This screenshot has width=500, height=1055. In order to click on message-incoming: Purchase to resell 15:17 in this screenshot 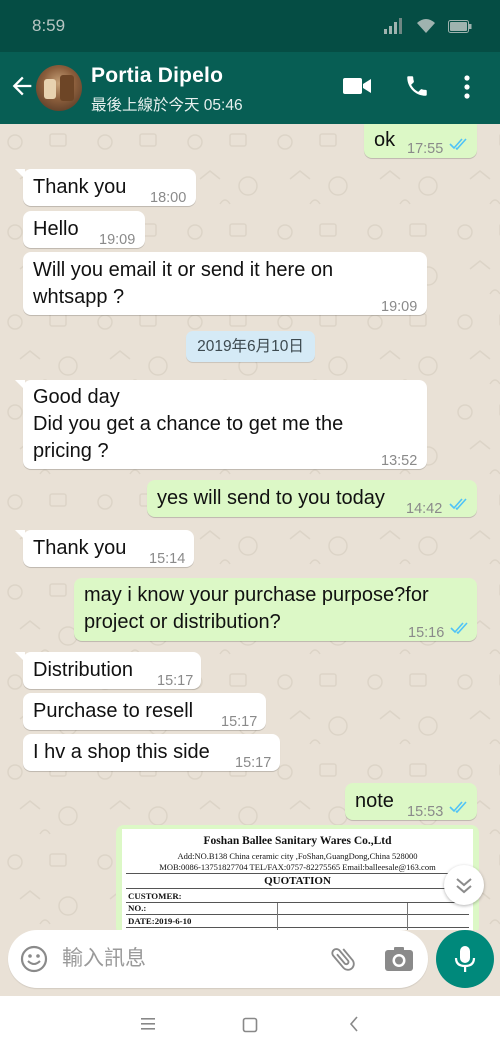, I will do `click(144, 711)`.